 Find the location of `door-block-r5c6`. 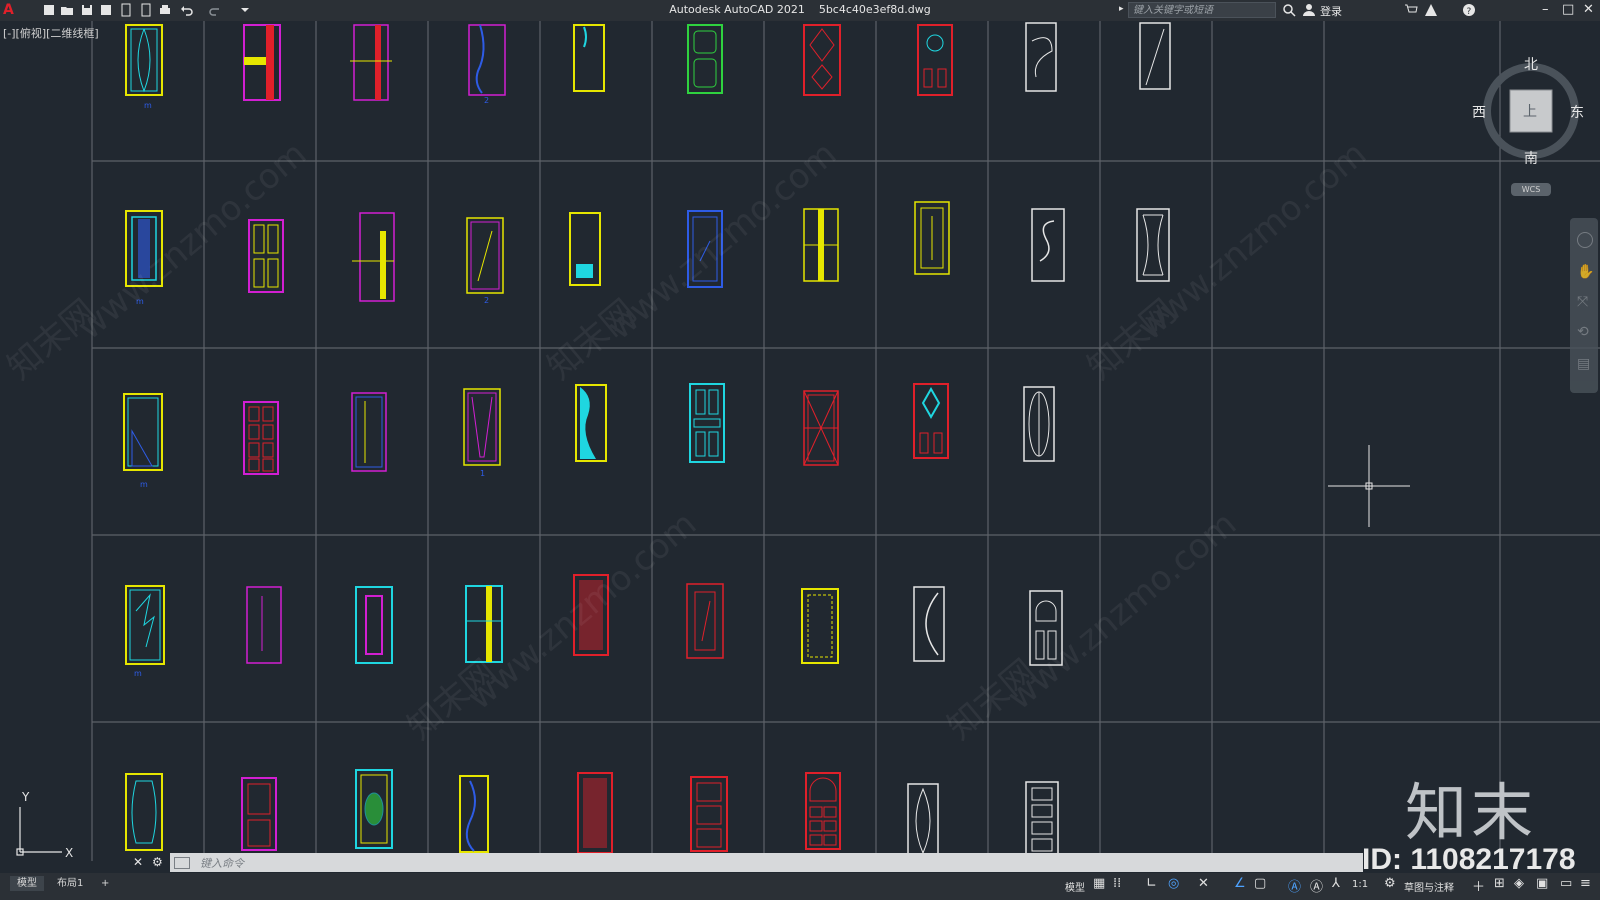

door-block-r5c6 is located at coordinates (709, 814).